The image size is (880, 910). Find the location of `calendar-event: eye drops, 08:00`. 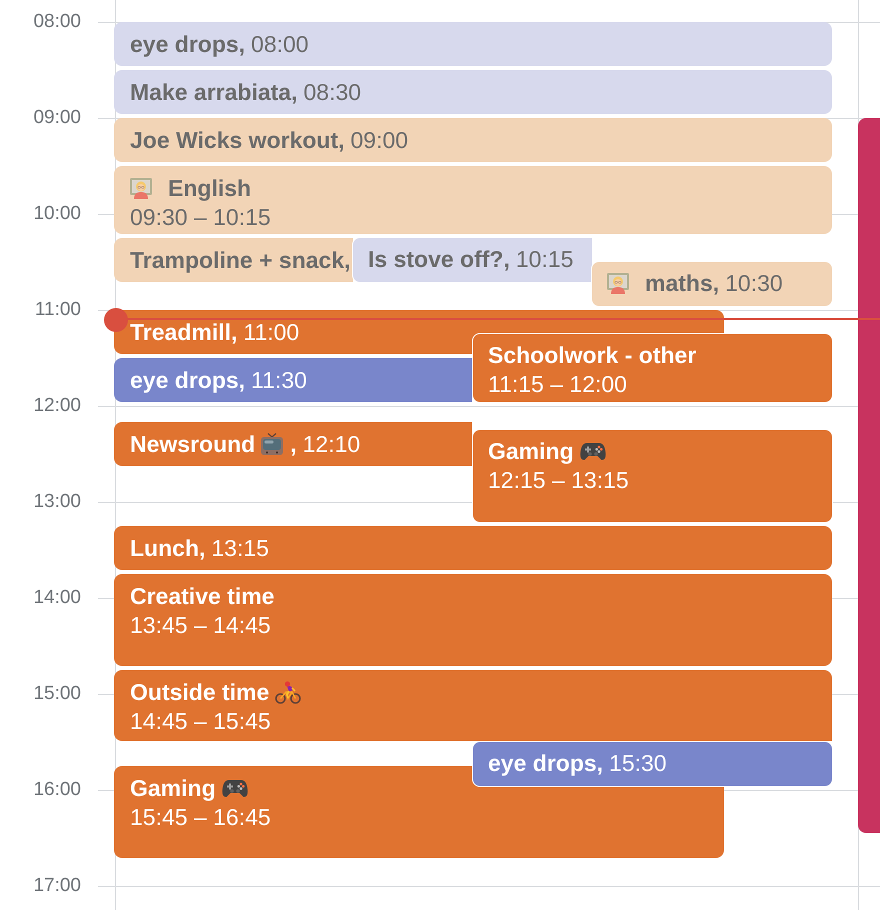

calendar-event: eye drops, 08:00 is located at coordinates (473, 44).